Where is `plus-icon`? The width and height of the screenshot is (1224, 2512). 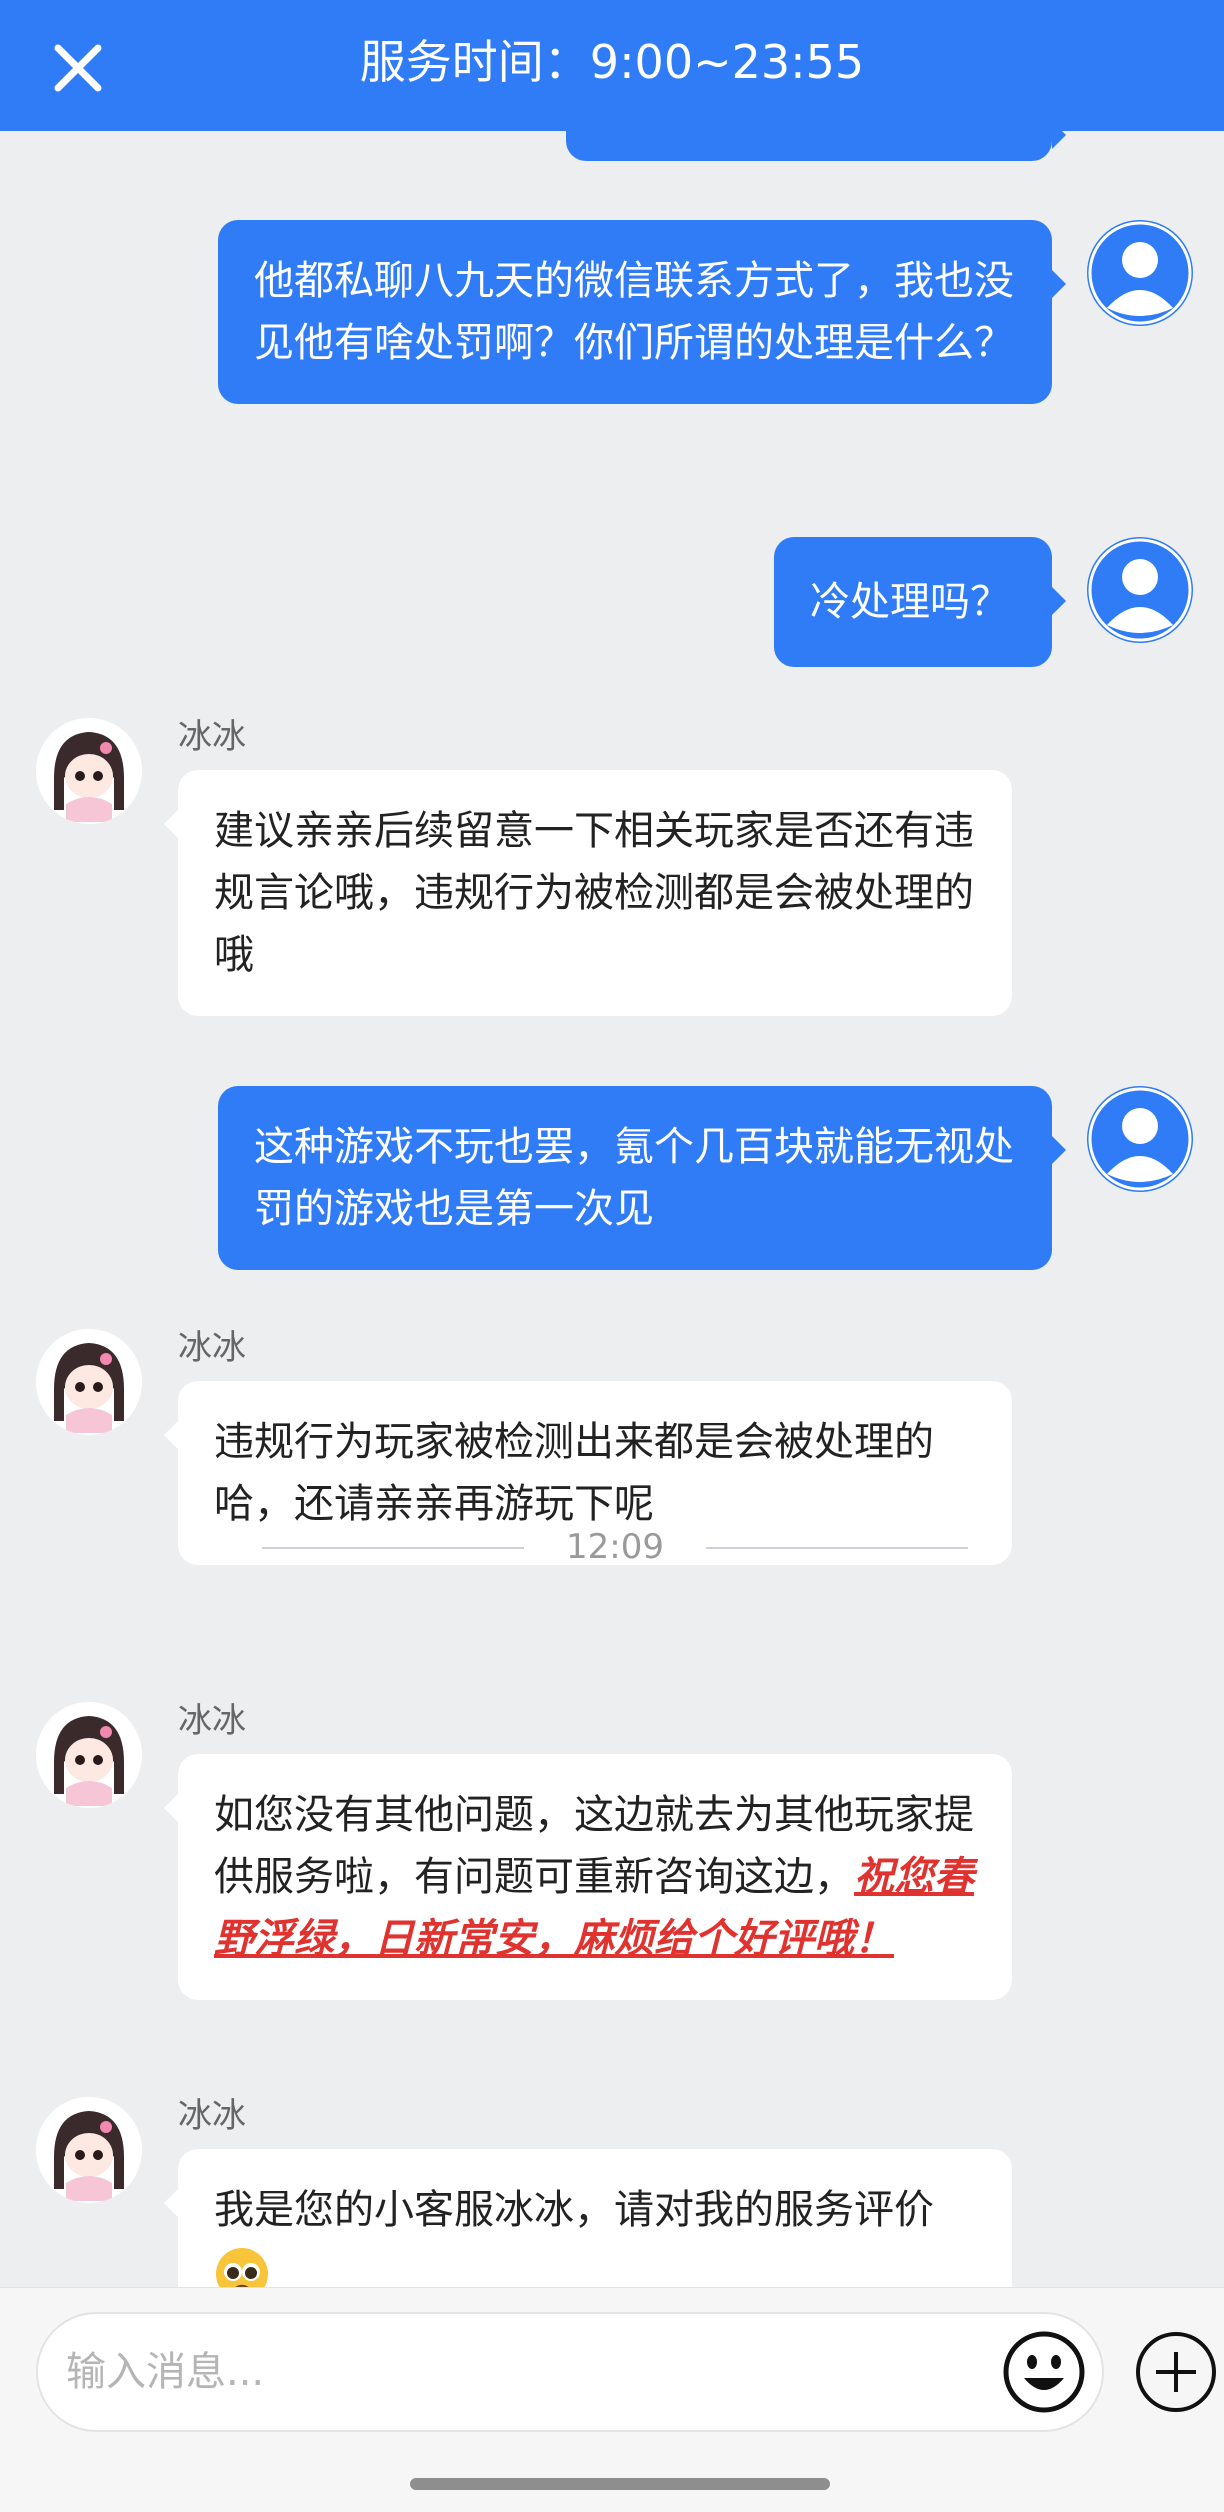 plus-icon is located at coordinates (1176, 2372).